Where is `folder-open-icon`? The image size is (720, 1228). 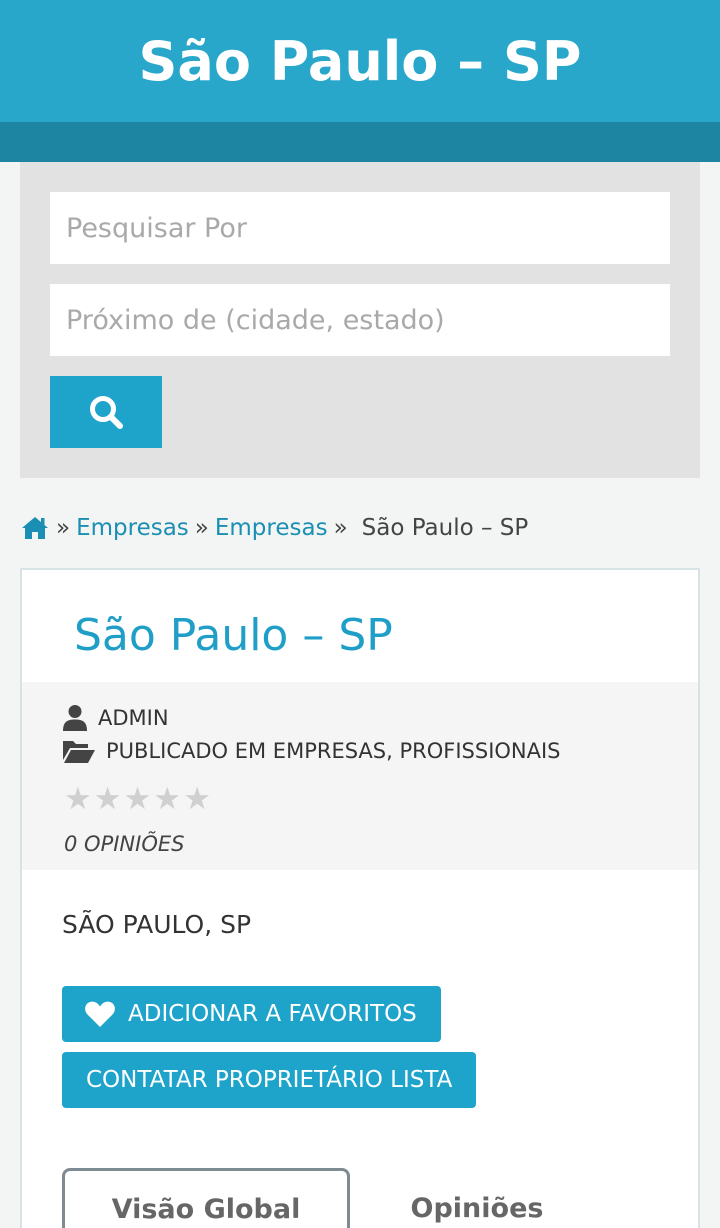 folder-open-icon is located at coordinates (79, 752).